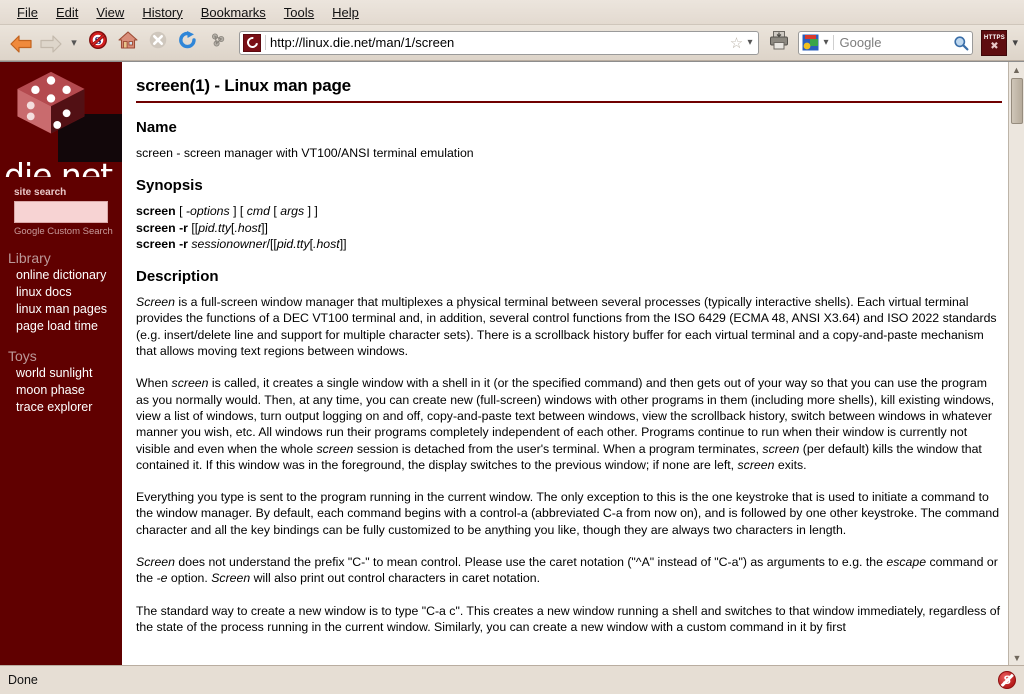 The width and height of the screenshot is (1024, 694). I want to click on menu-view-label: View, so click(110, 12).